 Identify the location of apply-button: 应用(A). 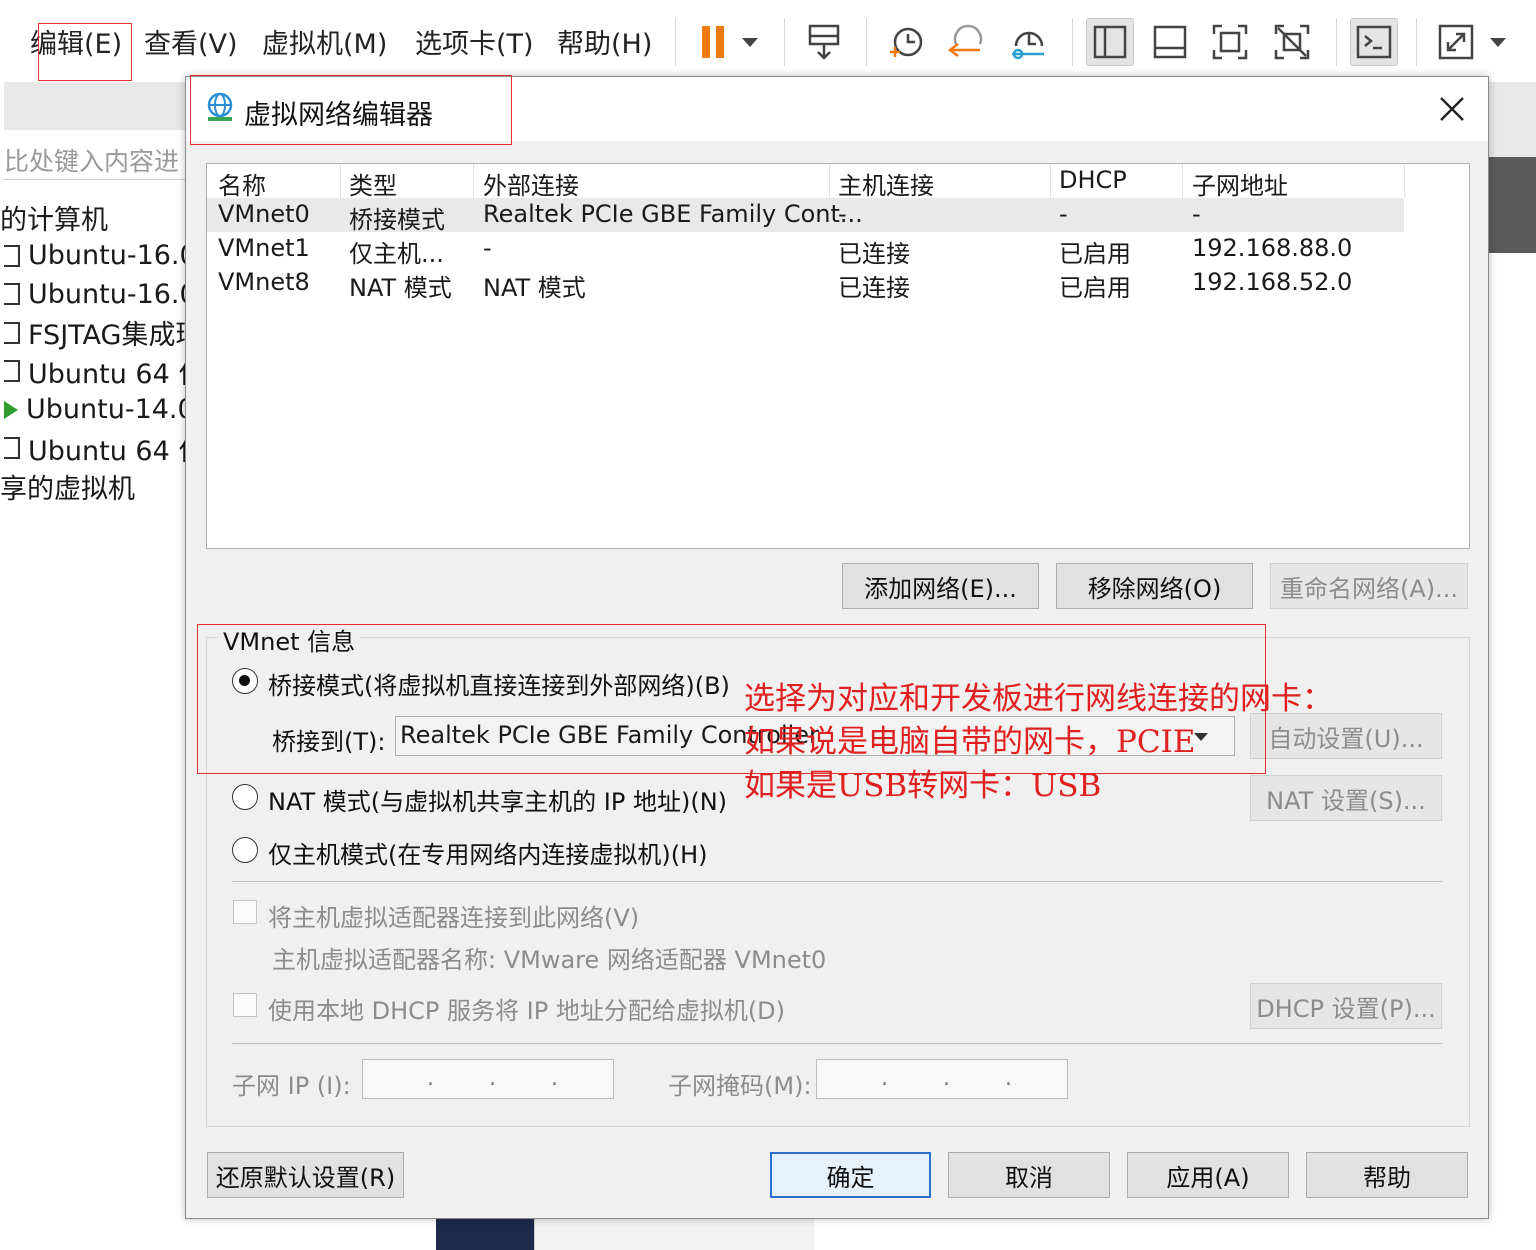
(1208, 1175).